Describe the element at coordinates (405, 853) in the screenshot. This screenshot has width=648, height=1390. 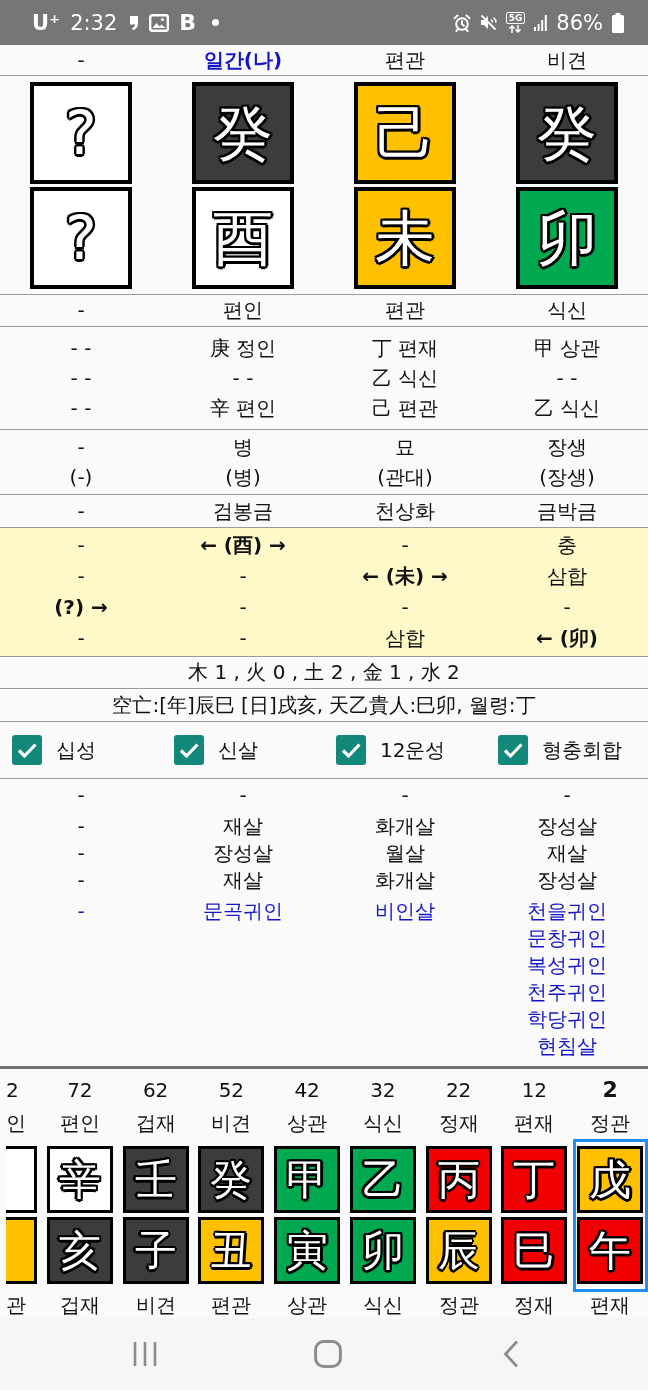
I see `spirit-text: 월살` at that location.